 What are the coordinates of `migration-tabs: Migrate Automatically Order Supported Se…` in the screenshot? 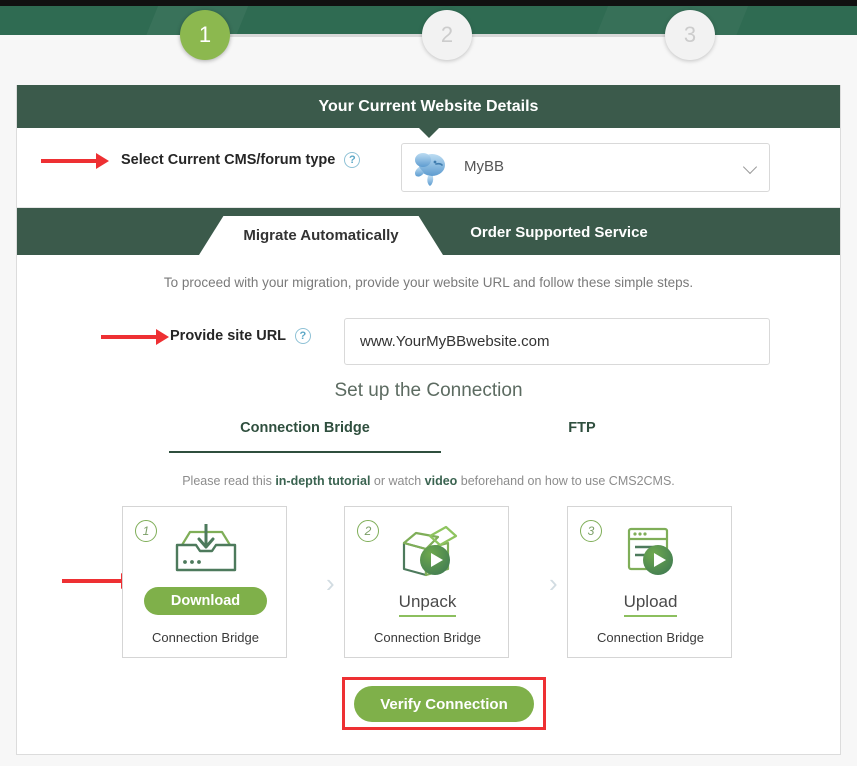 It's located at (428, 231).